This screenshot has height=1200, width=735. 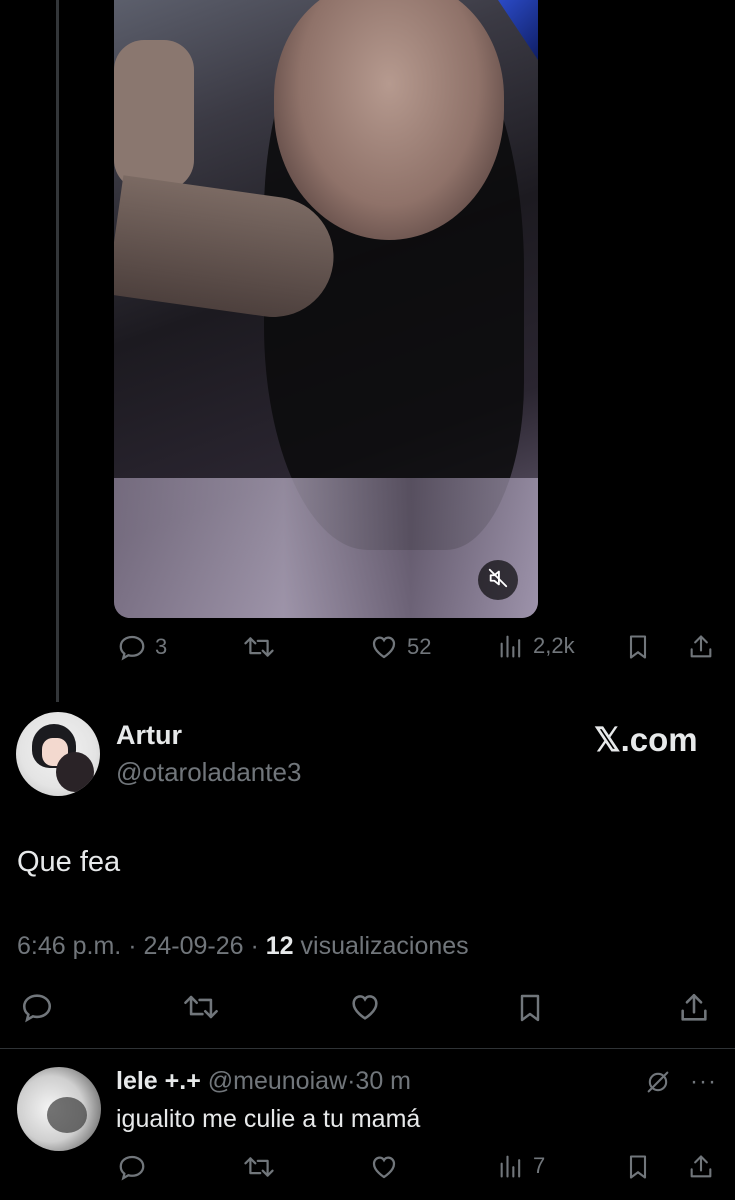 I want to click on reply-author-handle: @meunoiaw, so click(x=277, y=1081).